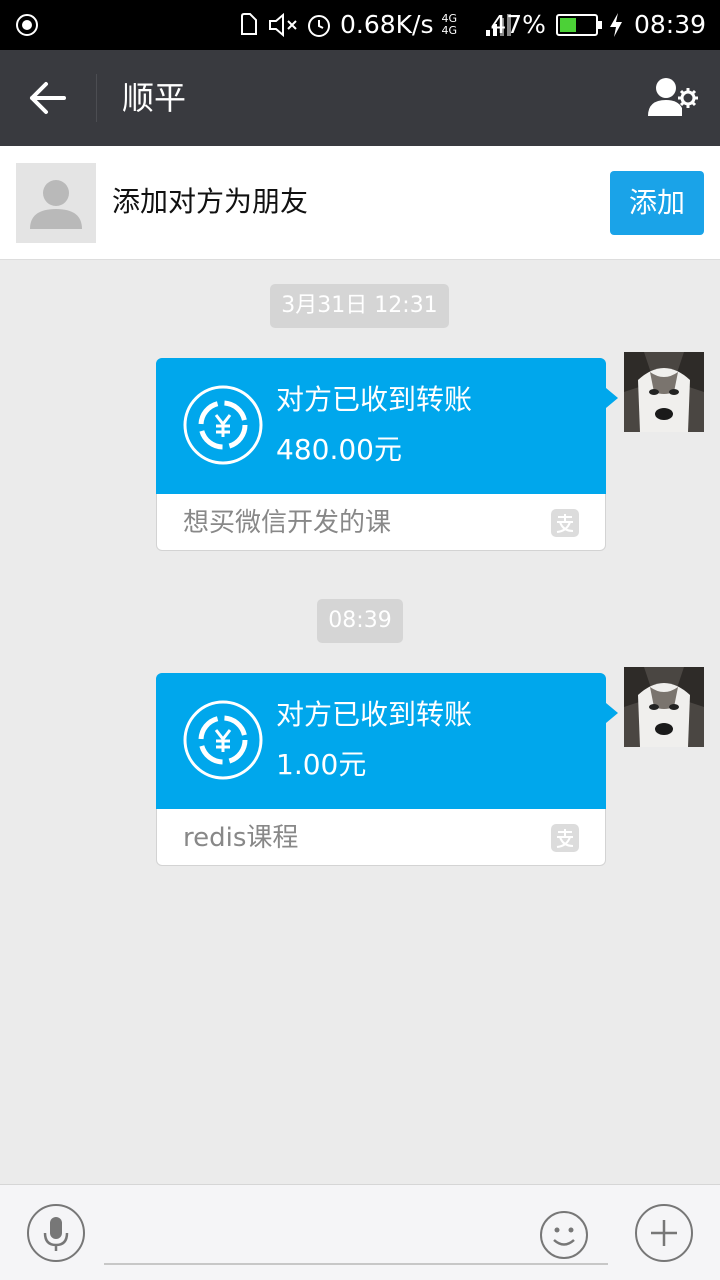 The image size is (720, 1280). I want to click on network-speed: 0.68K/s, so click(387, 24).